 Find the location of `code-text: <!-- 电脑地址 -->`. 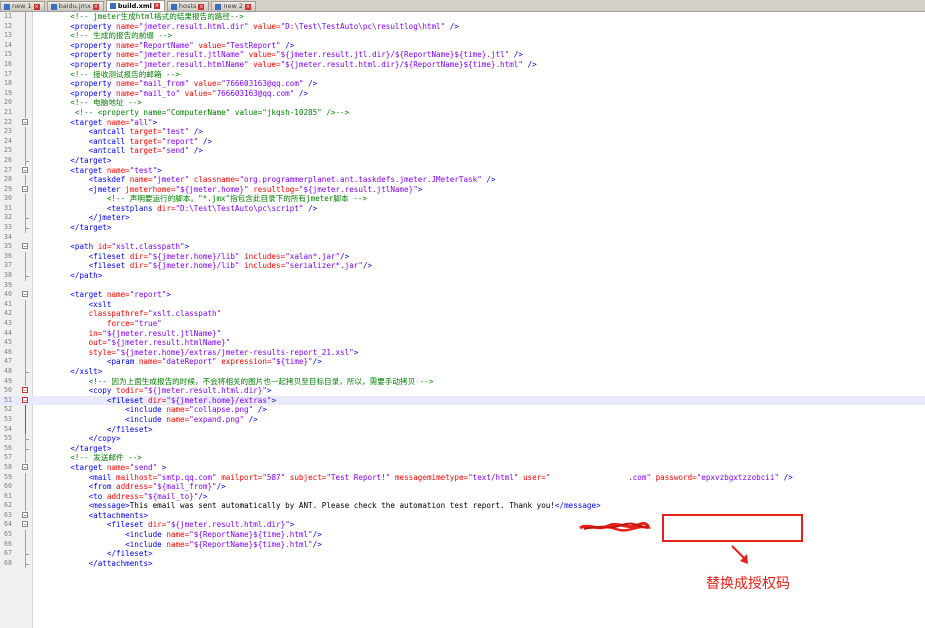

code-text: <!-- 电脑地址 --> is located at coordinates (97, 103).